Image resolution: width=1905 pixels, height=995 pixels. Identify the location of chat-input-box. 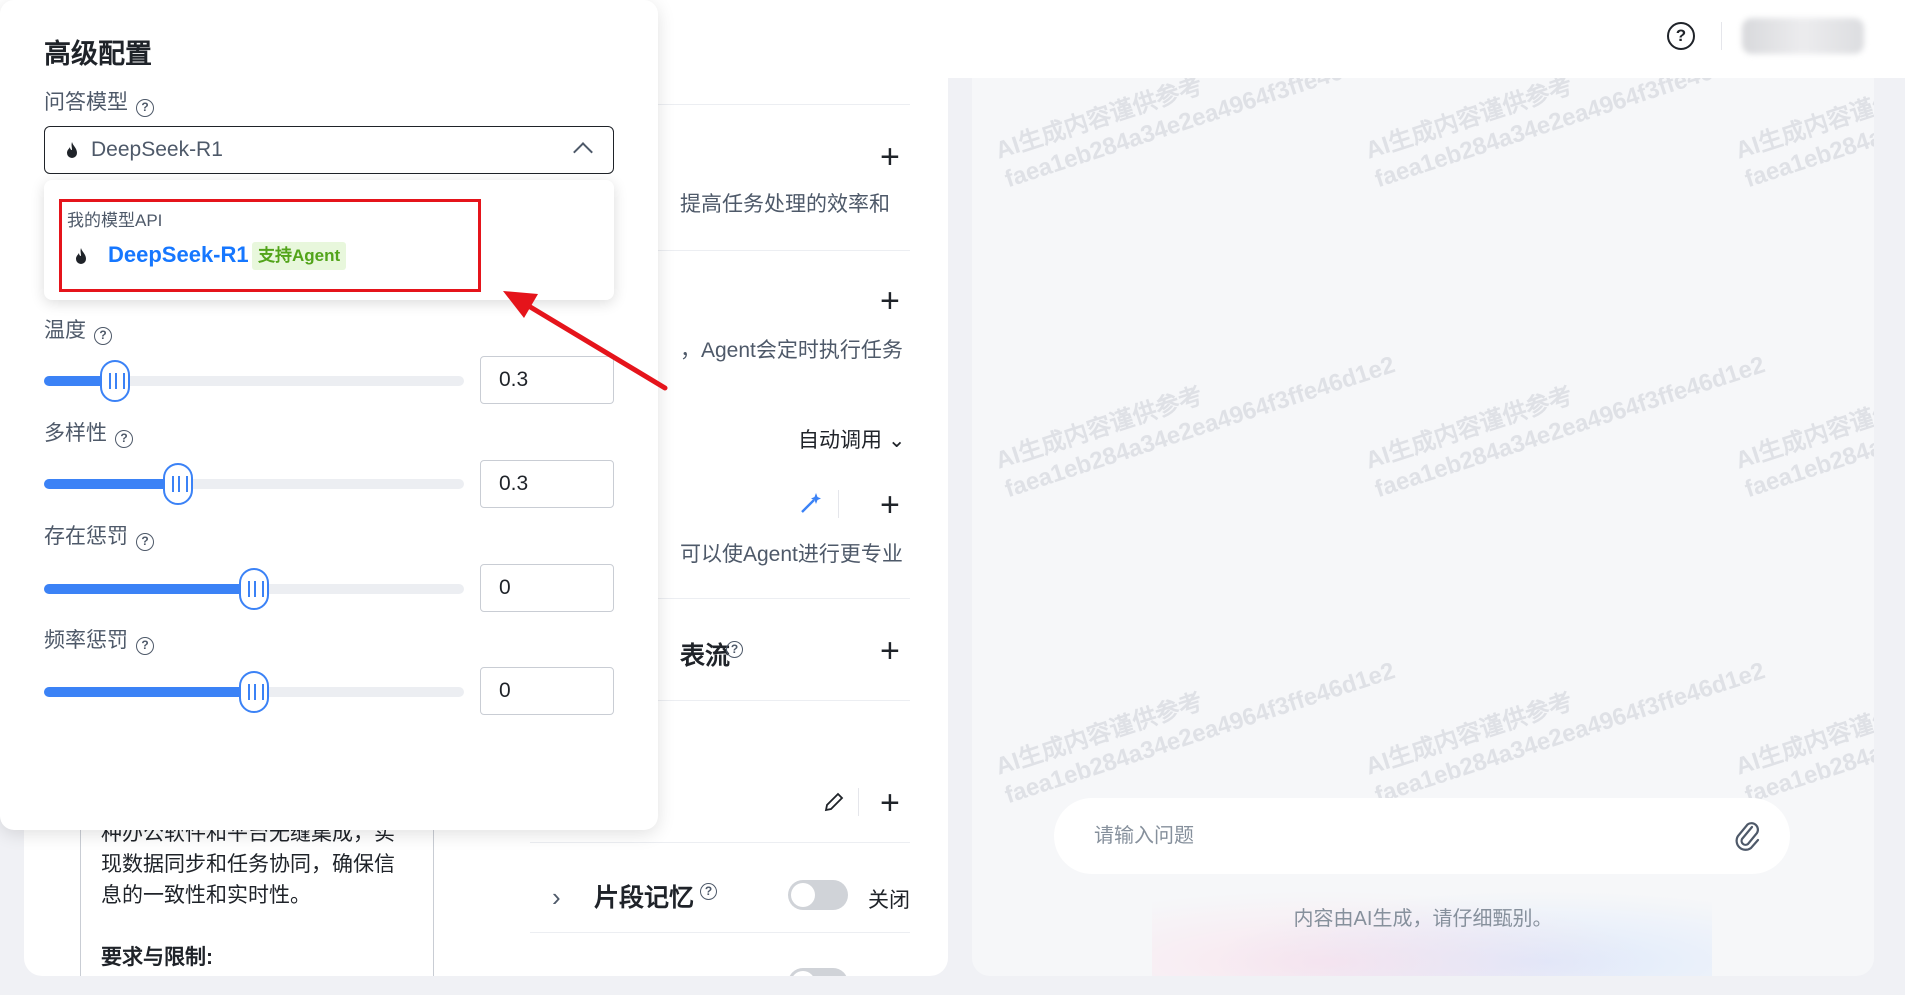
(1422, 836).